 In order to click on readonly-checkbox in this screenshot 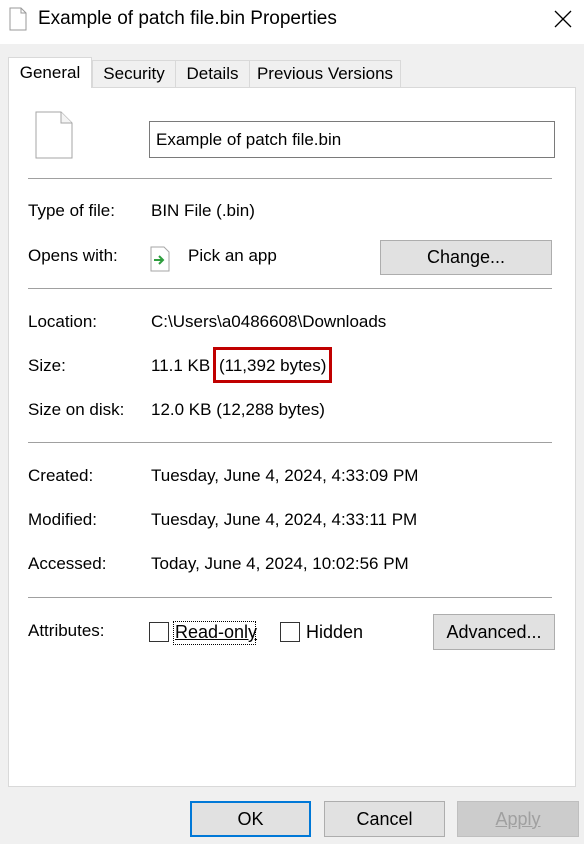, I will do `click(159, 632)`.